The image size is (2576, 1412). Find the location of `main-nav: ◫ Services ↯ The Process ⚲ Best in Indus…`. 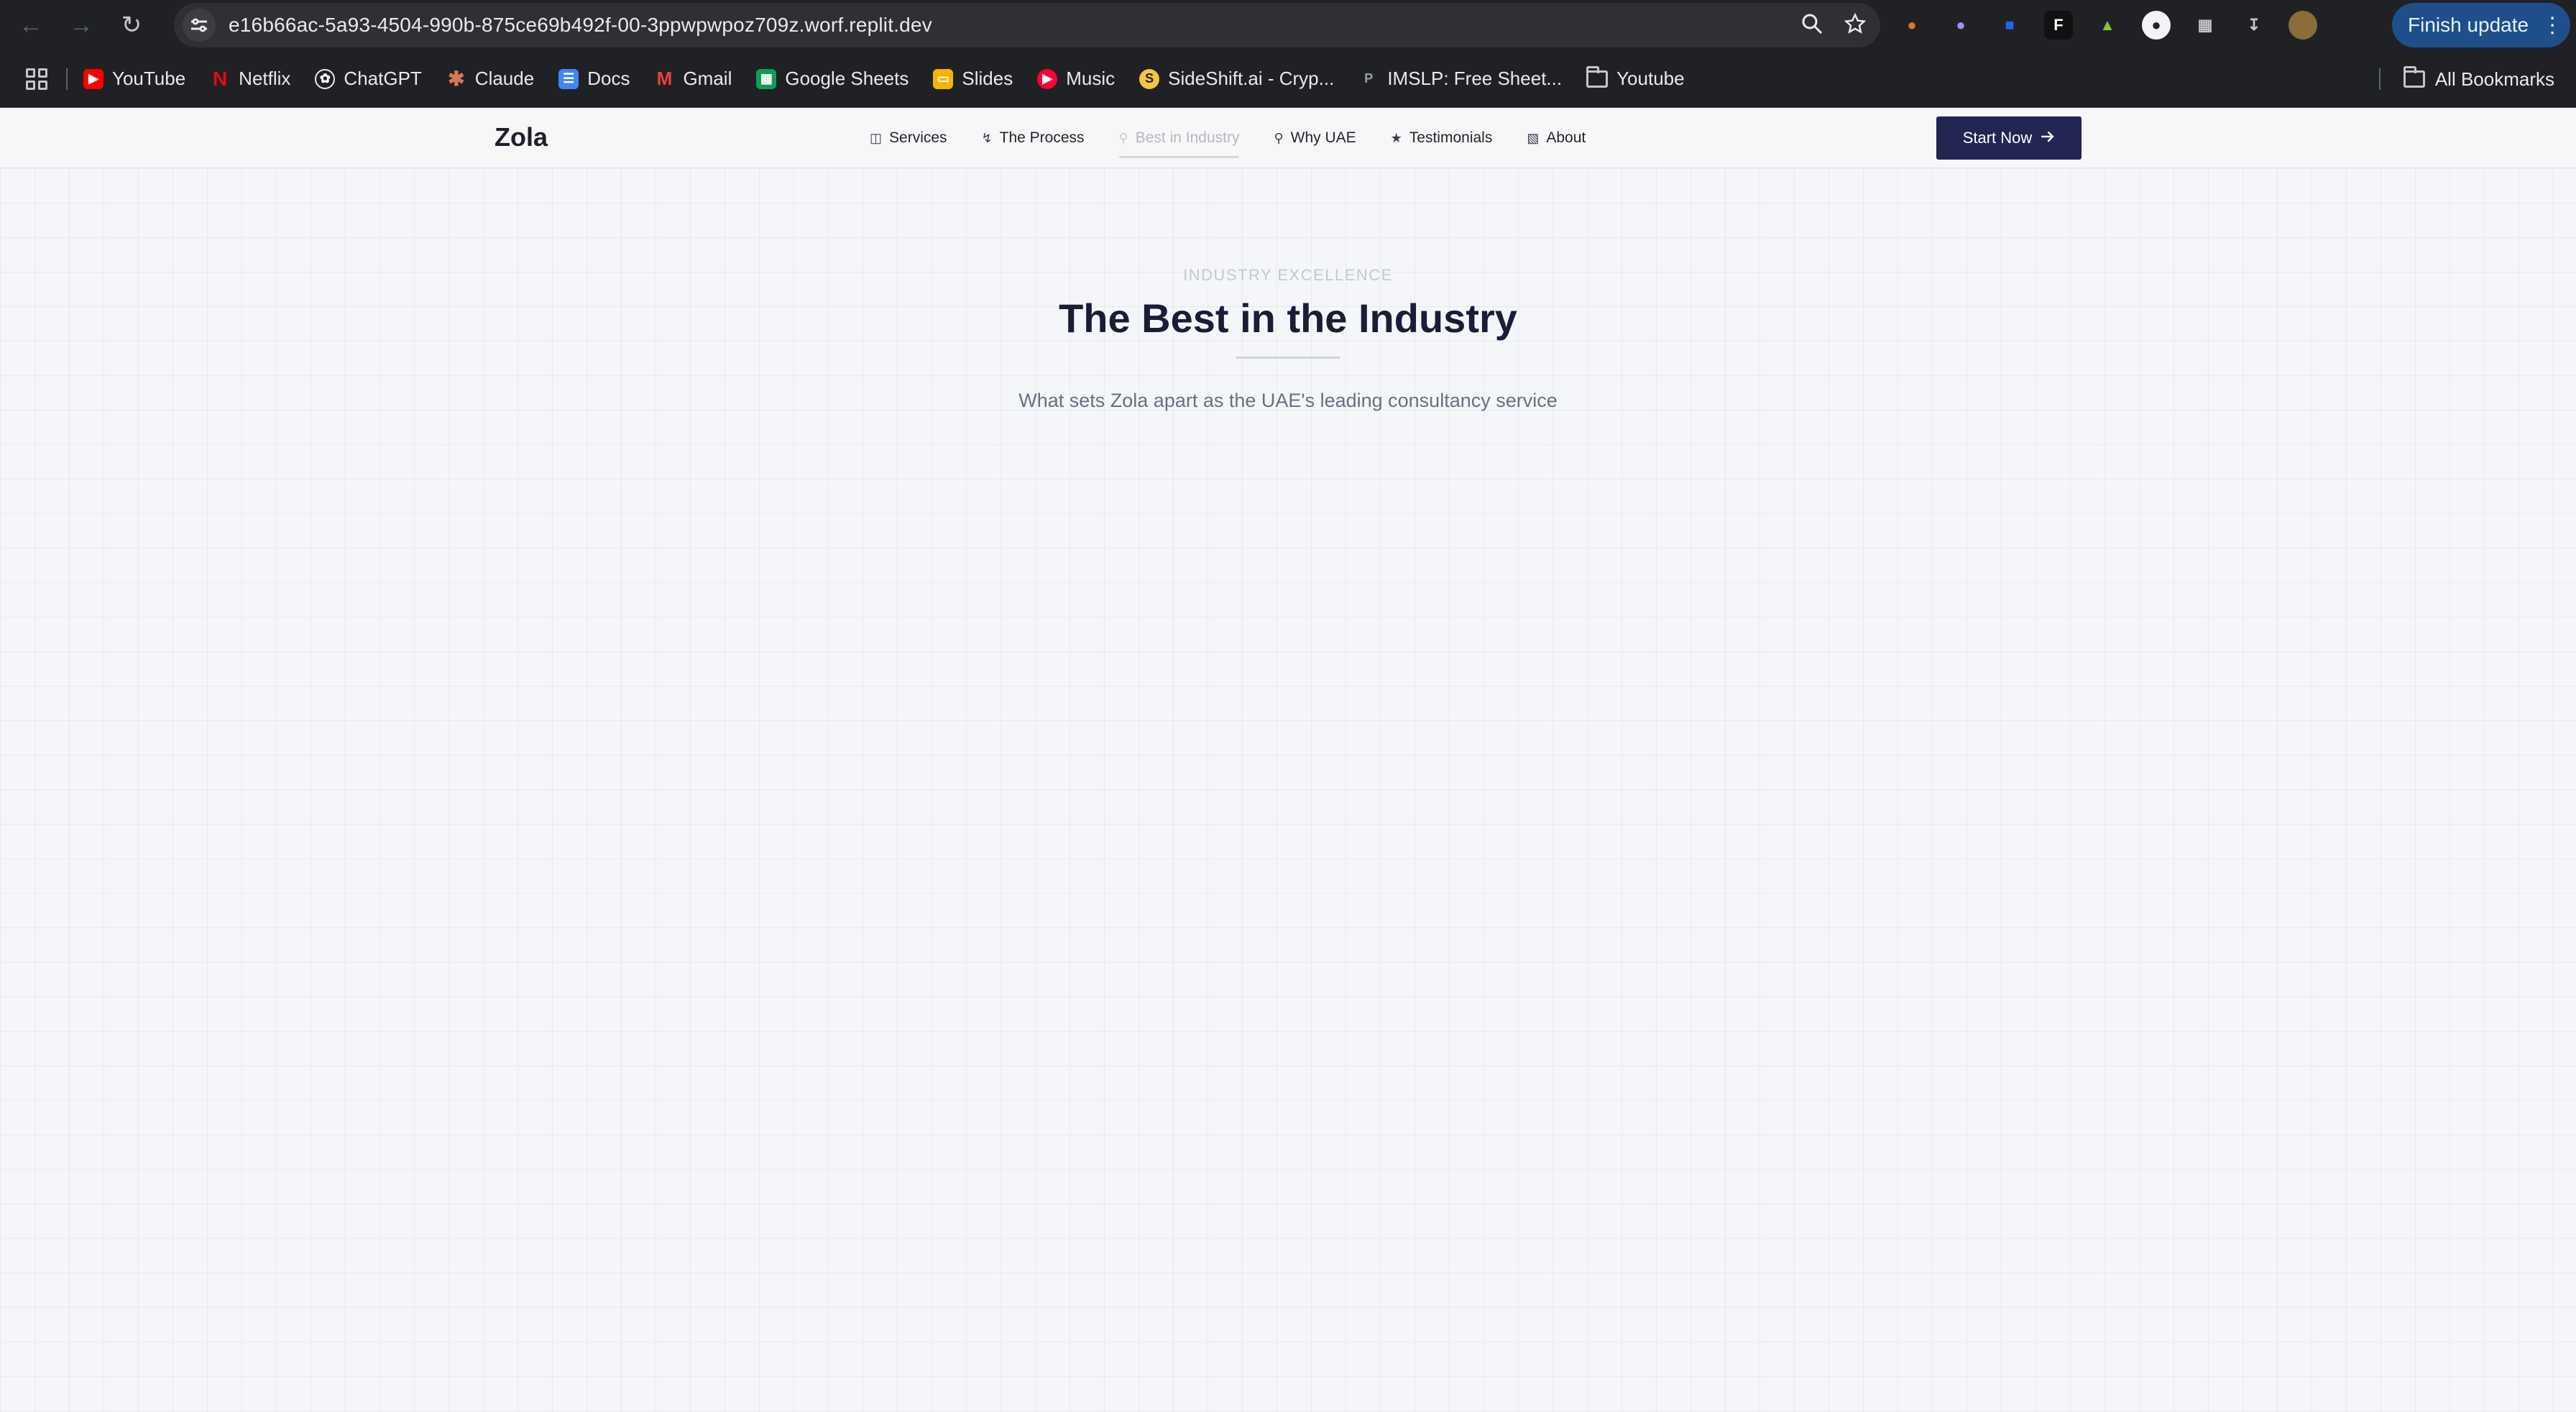

main-nav: ◫ Services ↯ The Process ⚲ Best in Indus… is located at coordinates (1245, 138).